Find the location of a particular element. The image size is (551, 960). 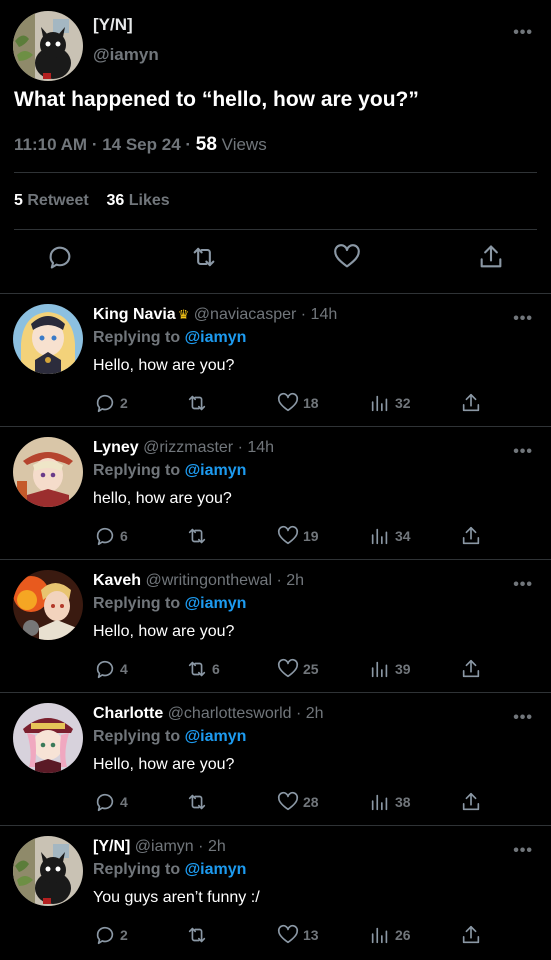

retweet-stat: 5 Retweet is located at coordinates (51, 200).